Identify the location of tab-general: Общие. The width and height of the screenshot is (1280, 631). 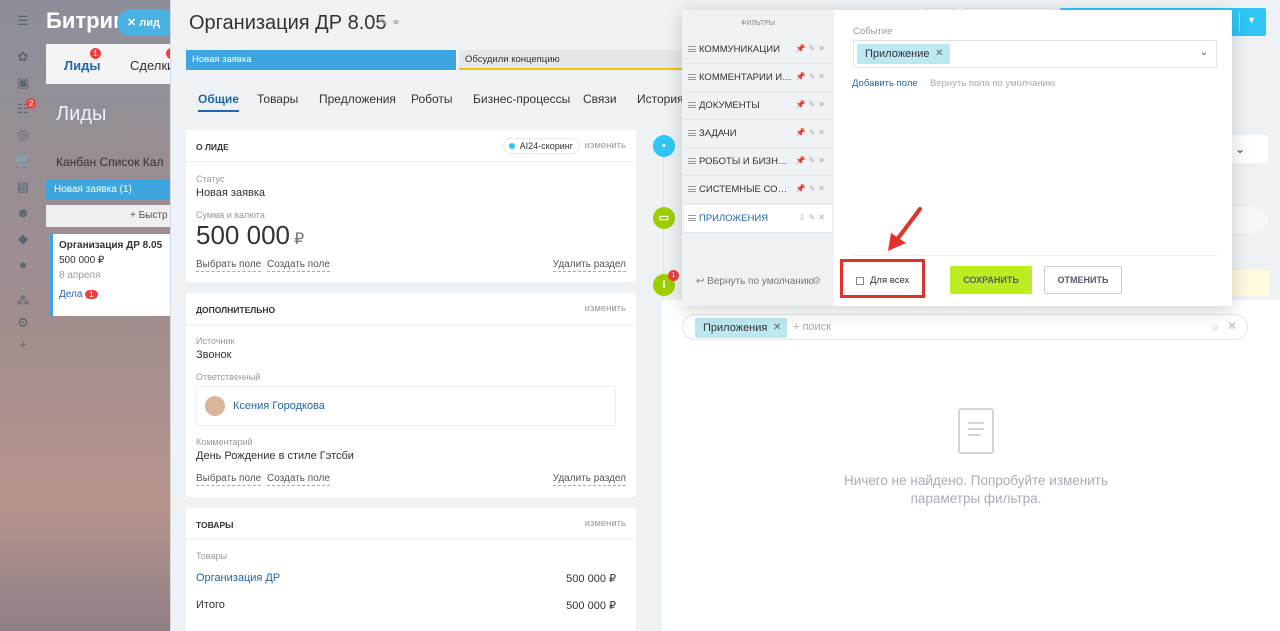
(218, 102).